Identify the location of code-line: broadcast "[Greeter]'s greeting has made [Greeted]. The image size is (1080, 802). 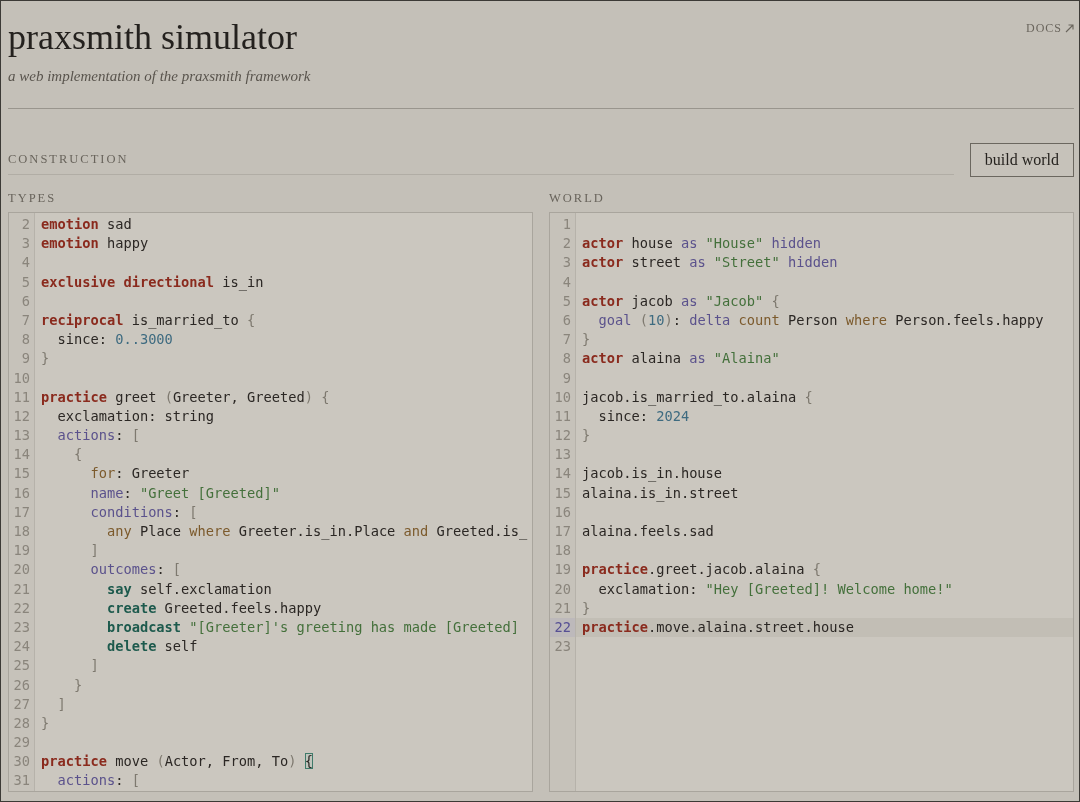
(312, 627).